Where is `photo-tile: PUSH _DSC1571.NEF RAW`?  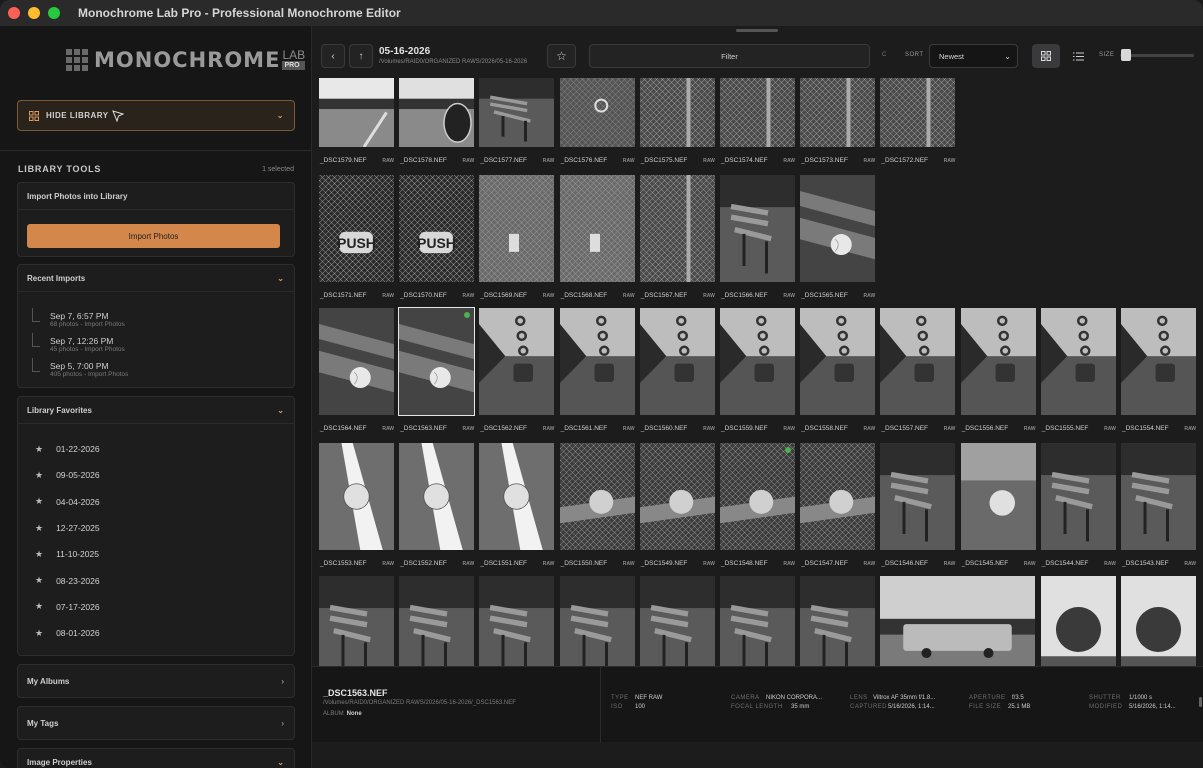 photo-tile: PUSH _DSC1571.NEF RAW is located at coordinates (356, 237).